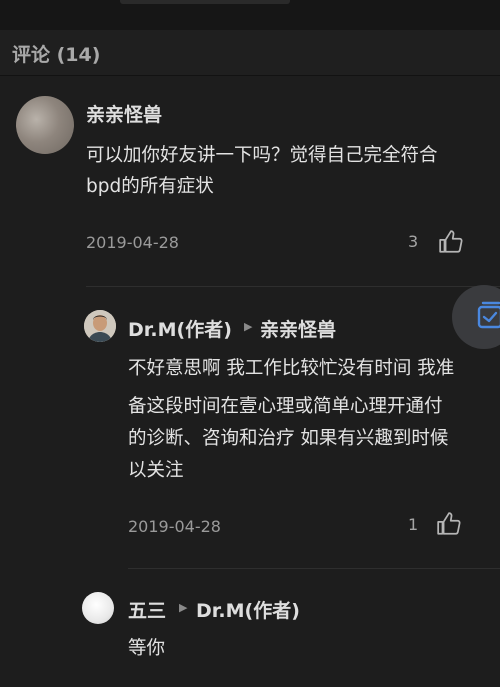 This screenshot has width=500, height=687. I want to click on reply-target: 亲亲怪兽, so click(298, 328).